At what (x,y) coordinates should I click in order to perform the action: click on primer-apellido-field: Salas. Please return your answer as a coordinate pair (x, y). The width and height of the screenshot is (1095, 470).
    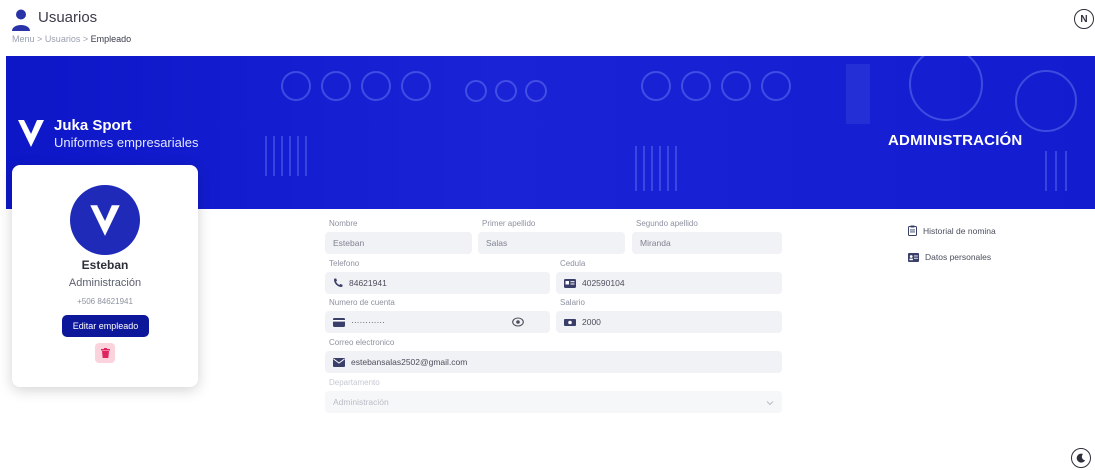
    Looking at the image, I should click on (551, 243).